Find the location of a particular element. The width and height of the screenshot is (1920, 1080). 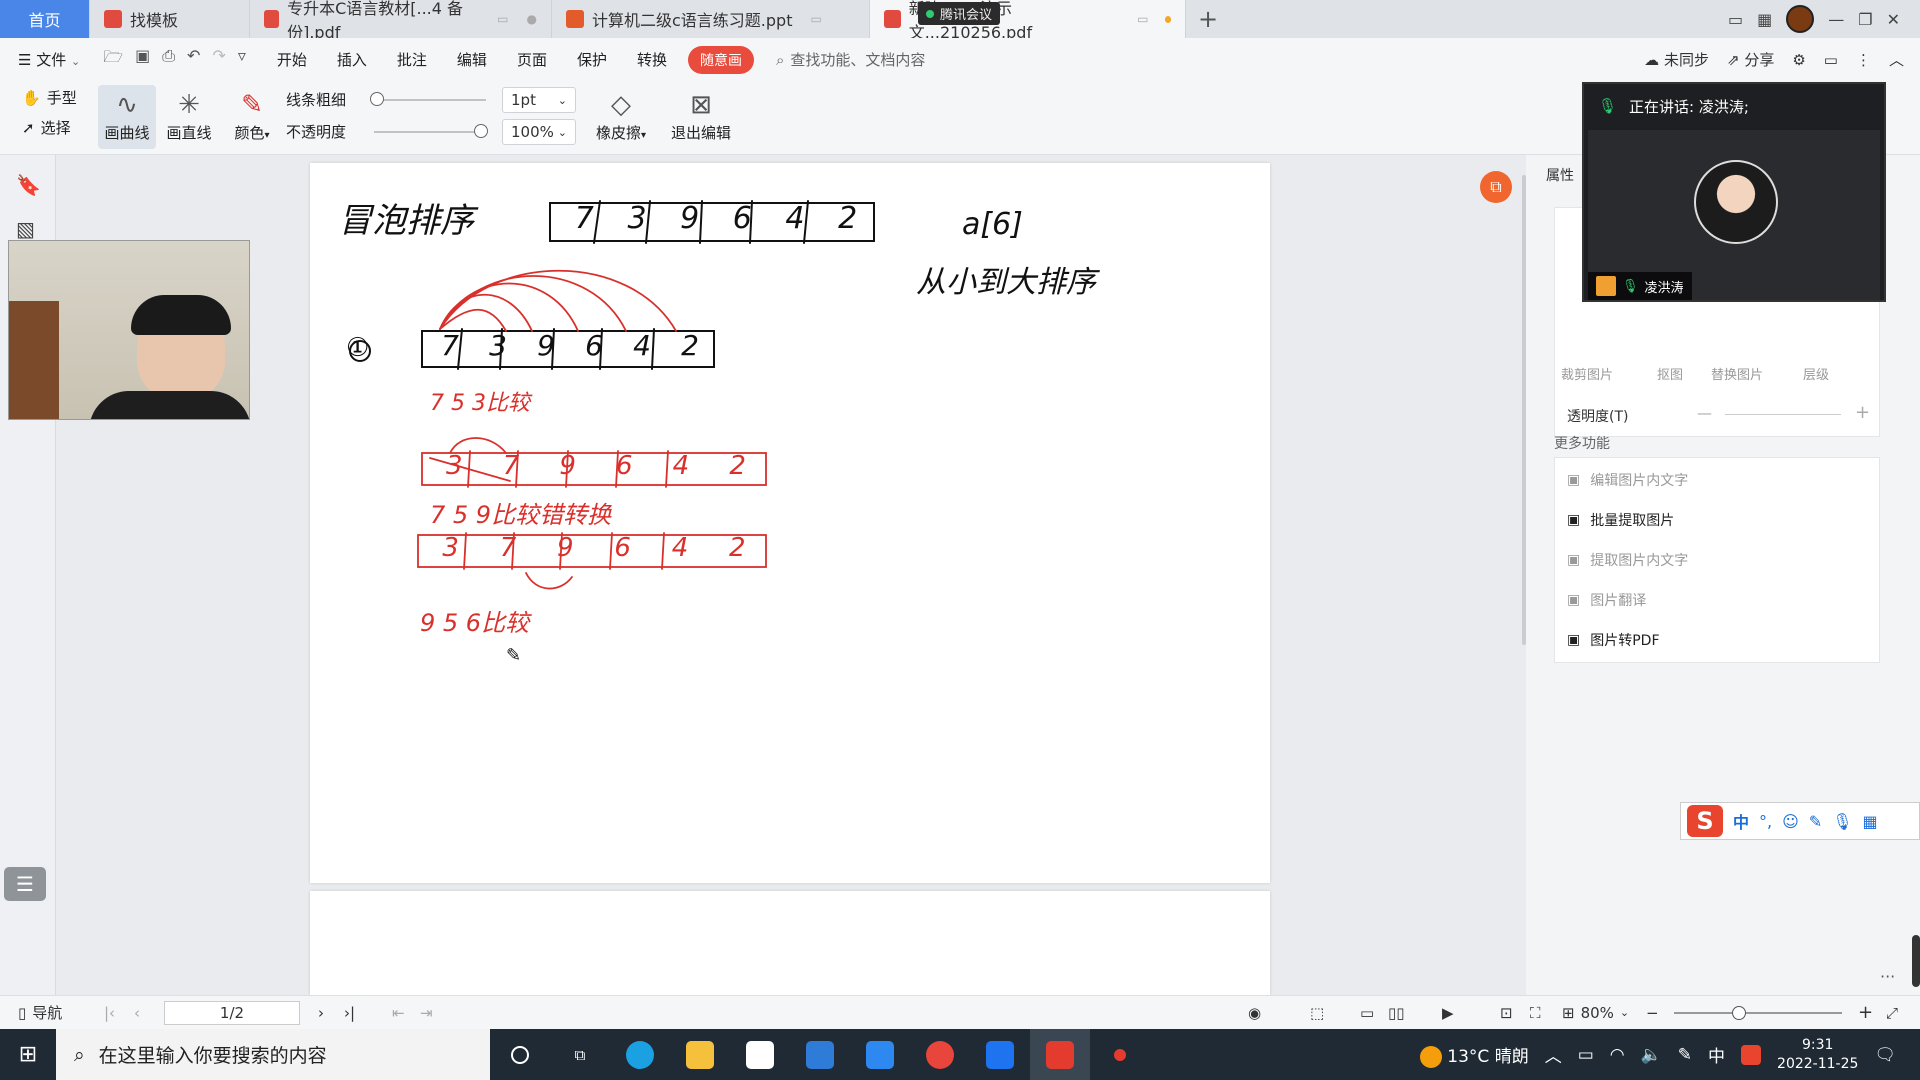

fit-width-icon: ⬚ is located at coordinates (1317, 1013).